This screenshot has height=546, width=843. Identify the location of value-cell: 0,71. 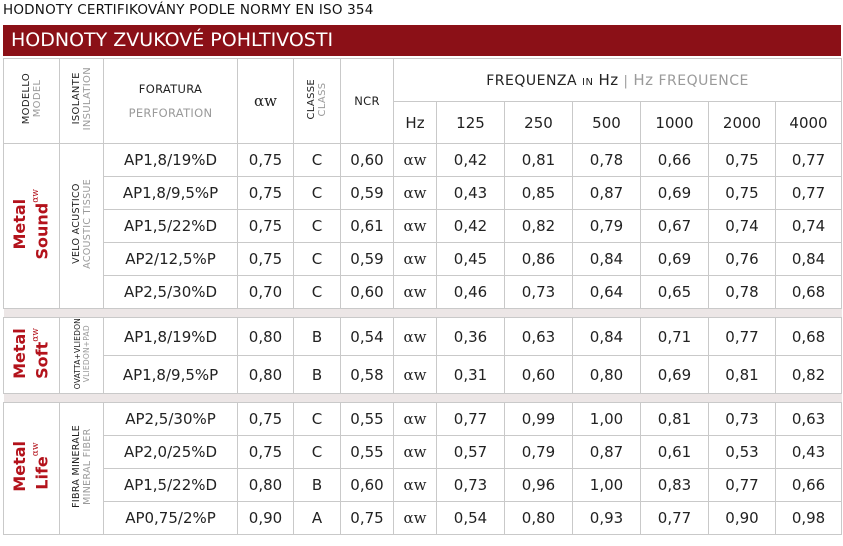
(674, 336).